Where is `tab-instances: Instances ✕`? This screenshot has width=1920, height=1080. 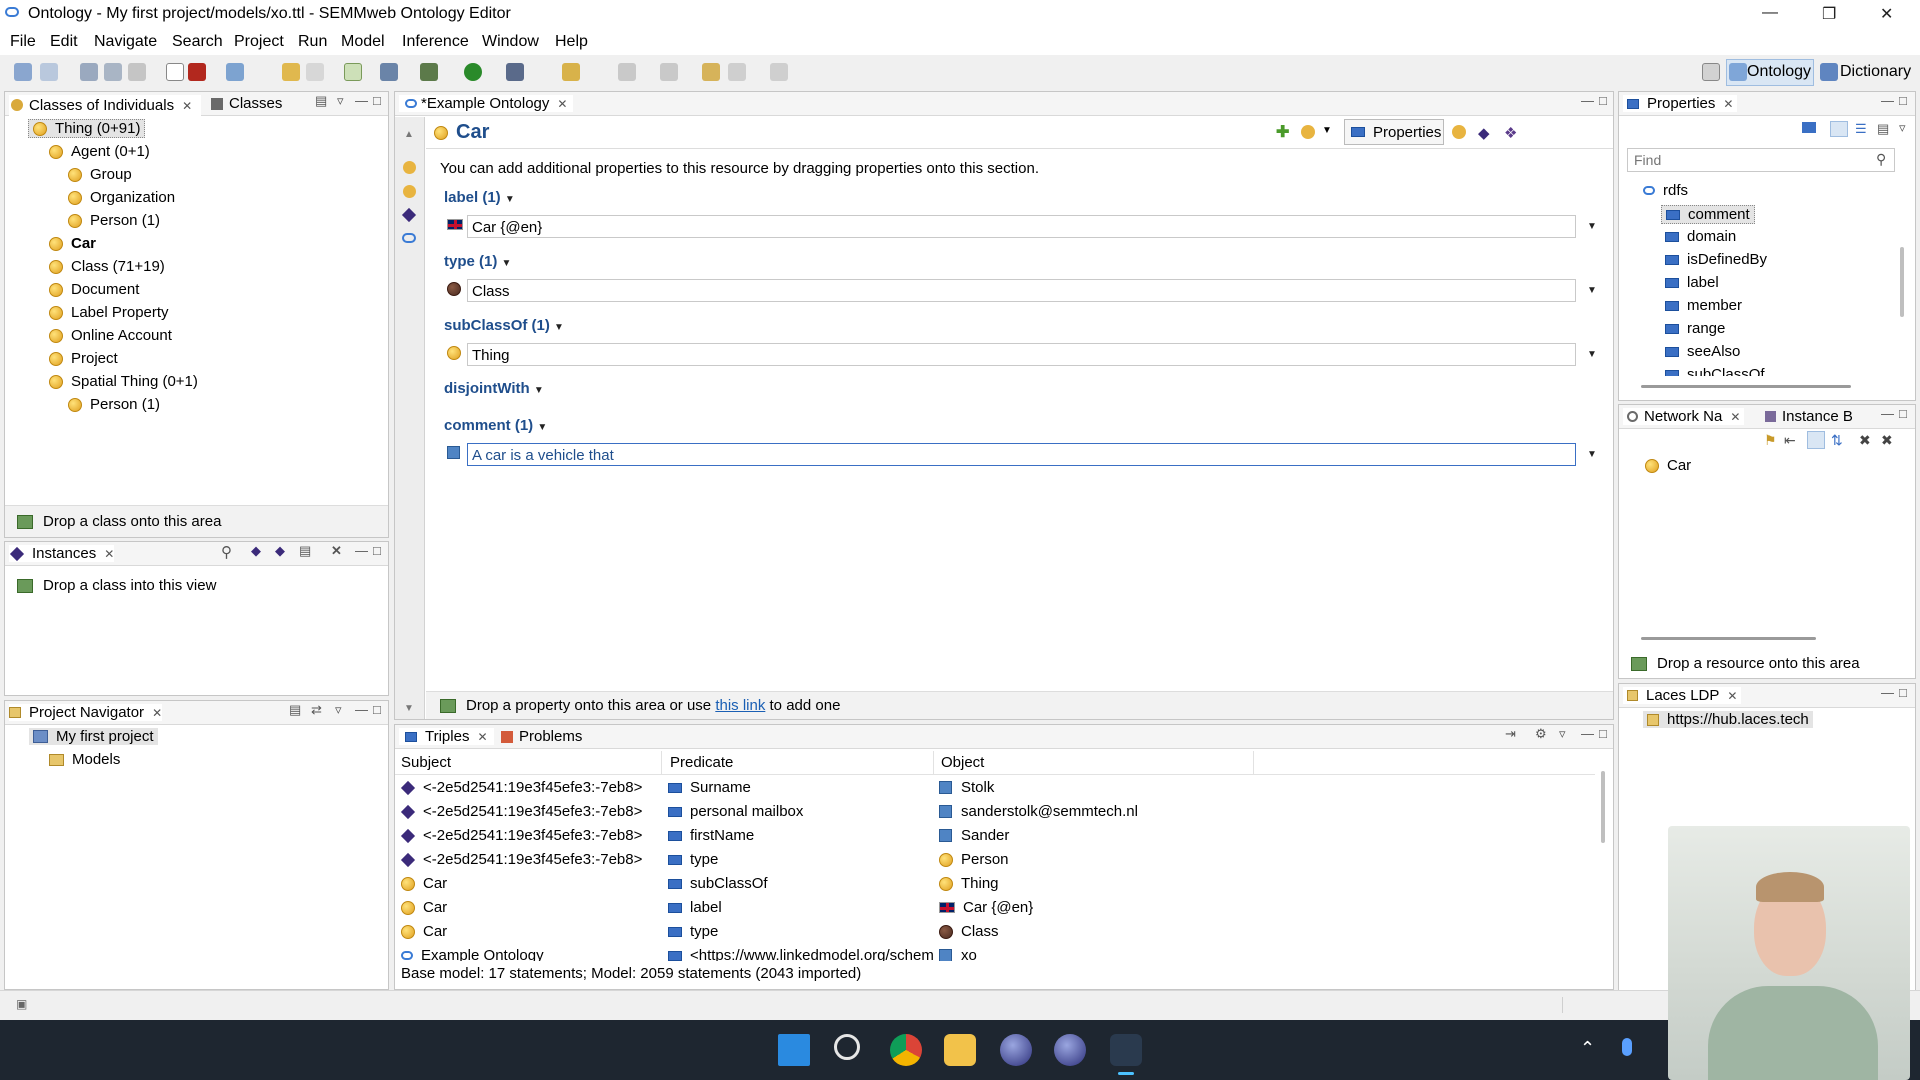
tab-instances: Instances ✕ is located at coordinates (62, 553).